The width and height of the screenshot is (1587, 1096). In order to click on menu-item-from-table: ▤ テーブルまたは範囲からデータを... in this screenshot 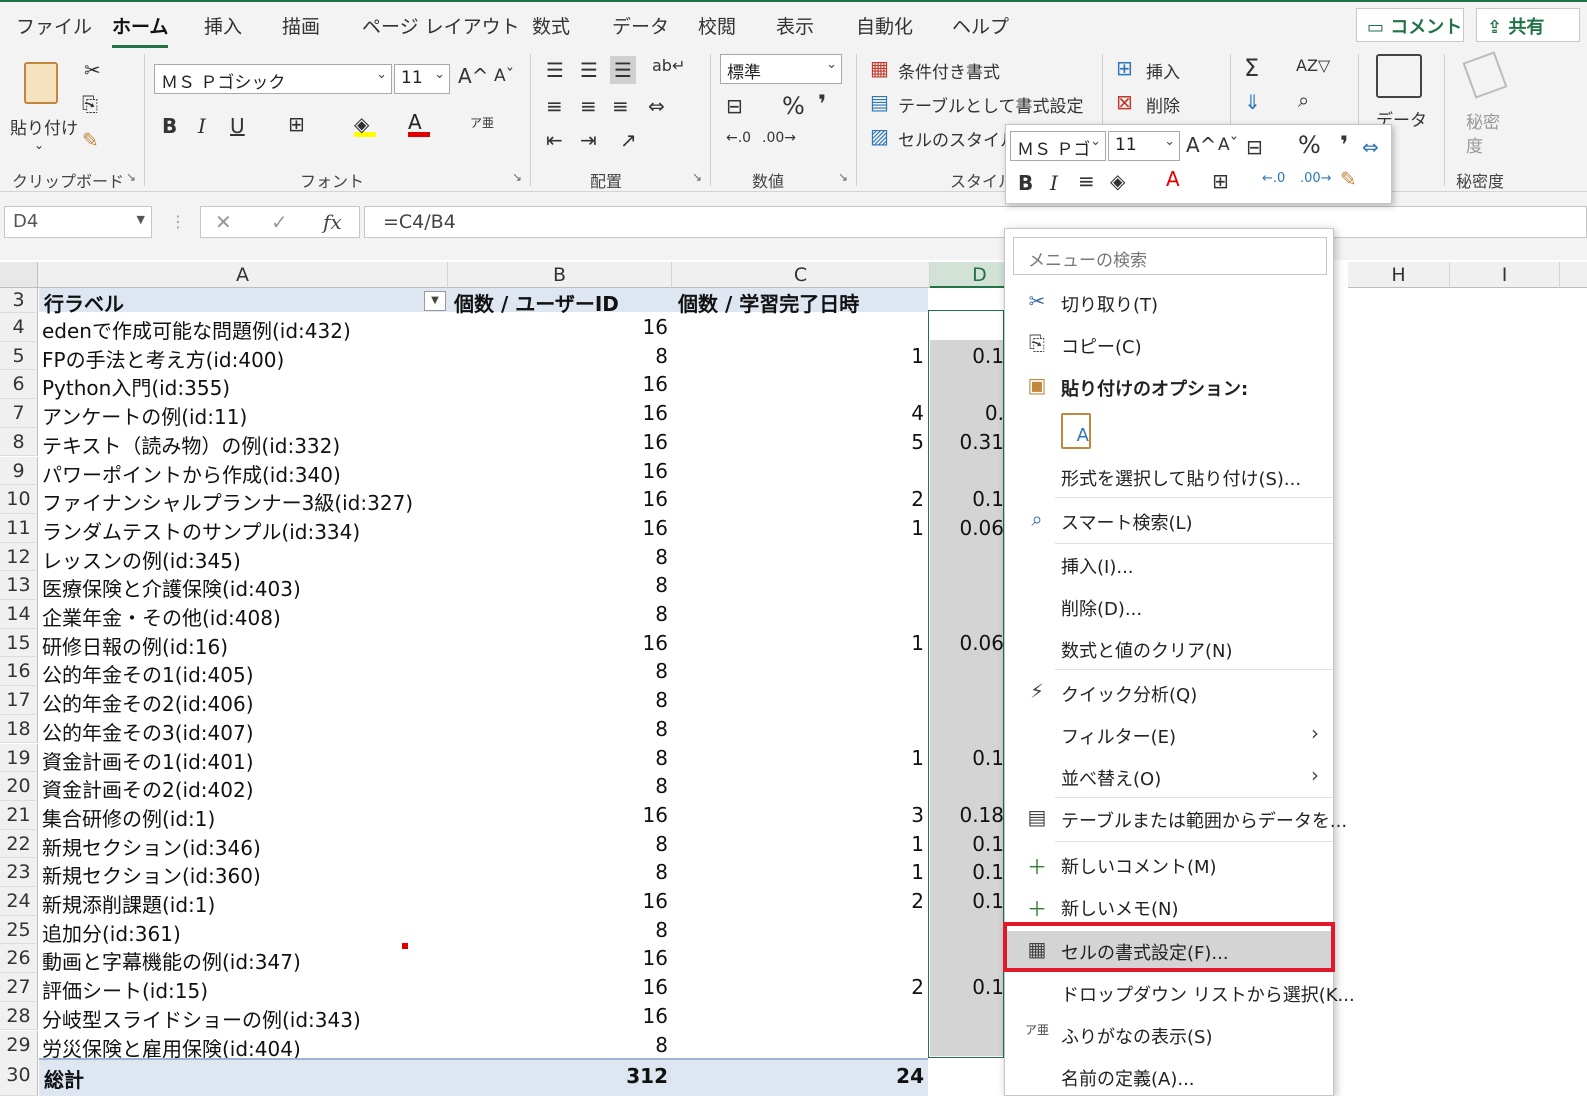, I will do `click(1176, 818)`.